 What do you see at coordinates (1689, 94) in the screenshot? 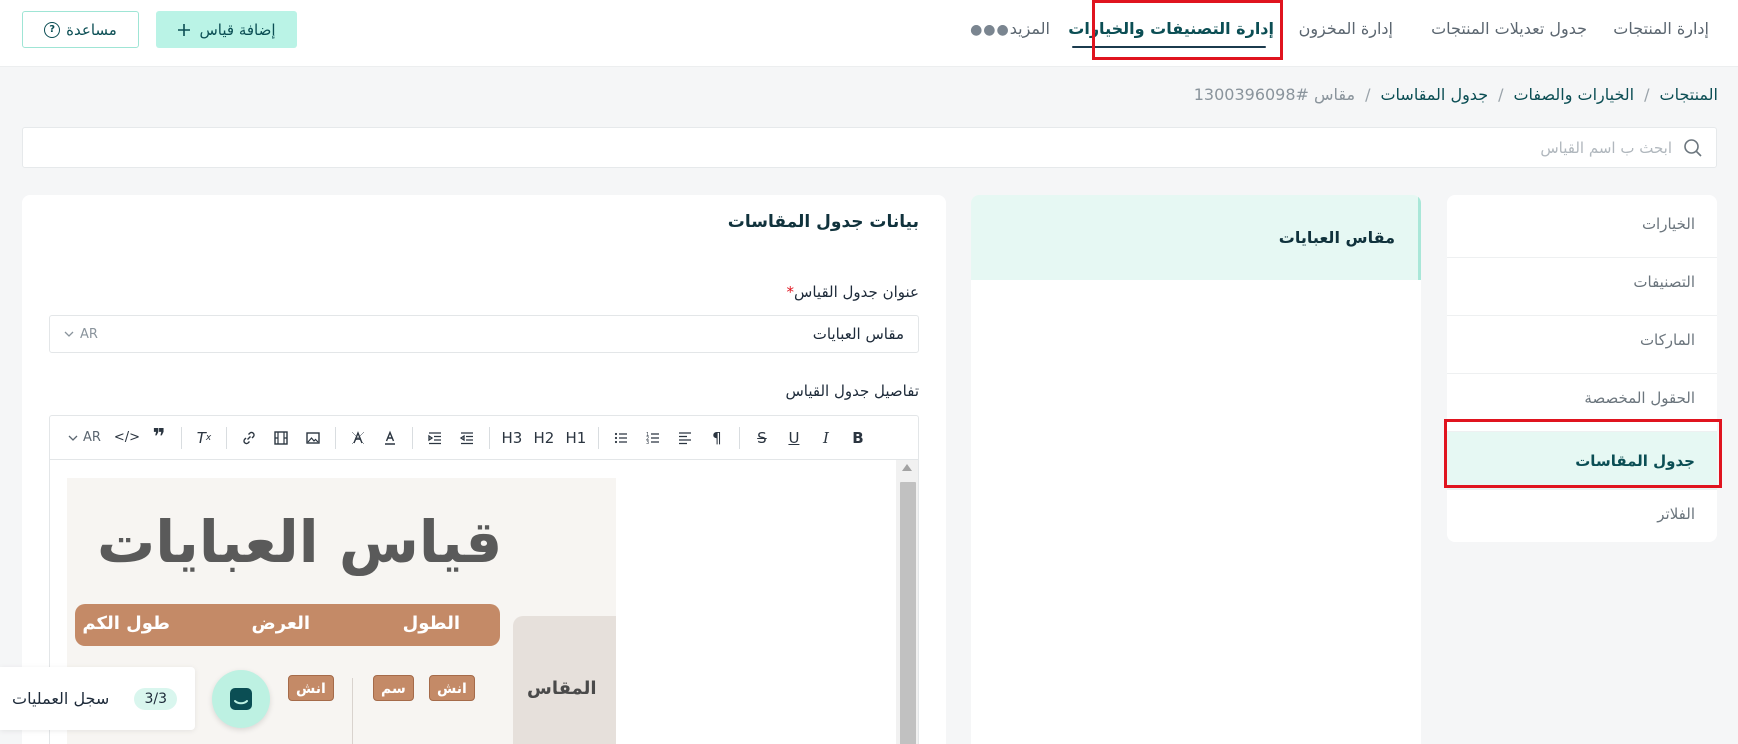
I see `breadcrumb-products: المنتجات` at bounding box center [1689, 94].